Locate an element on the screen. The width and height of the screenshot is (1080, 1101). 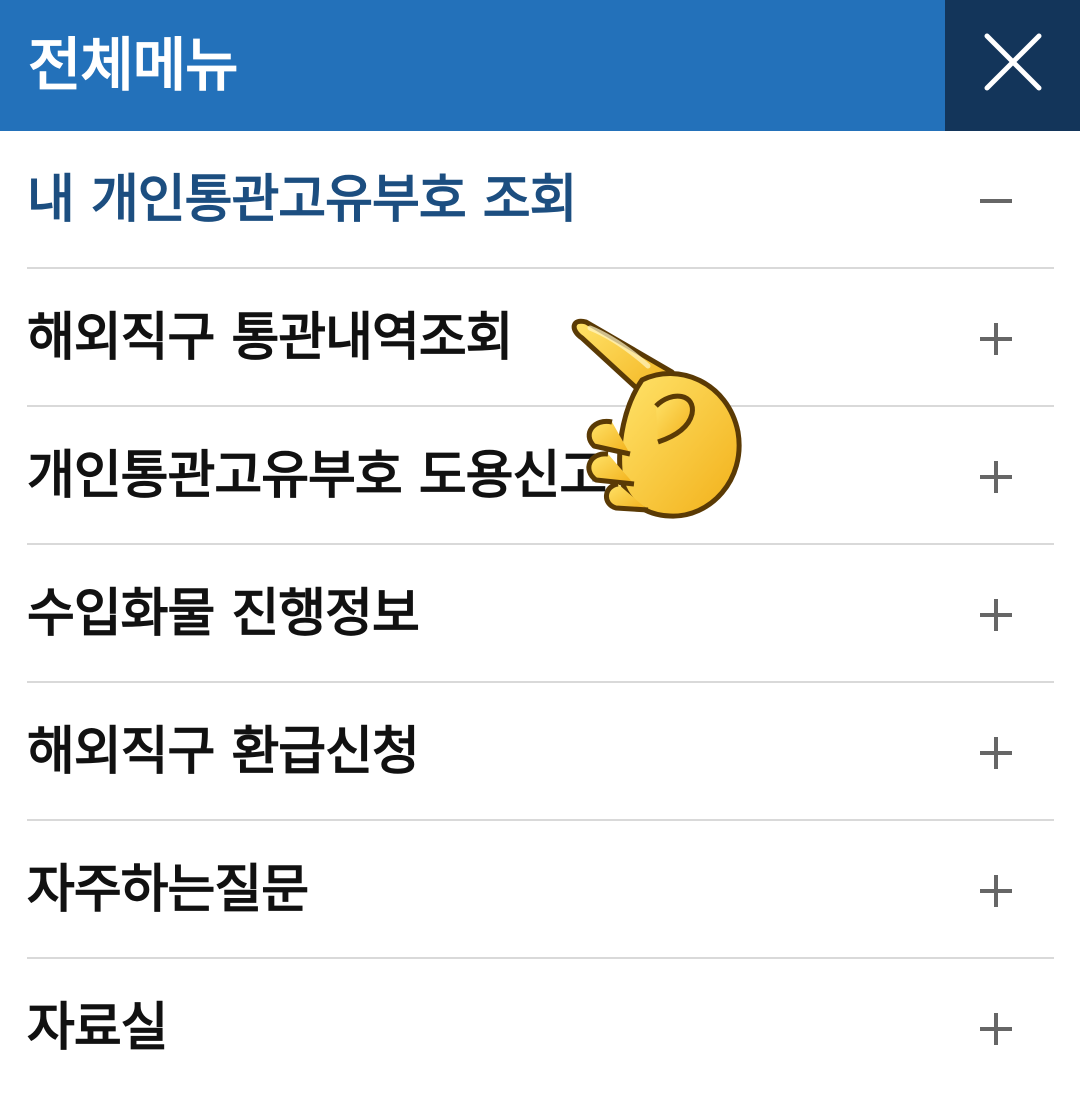
minus-icon is located at coordinates (996, 201).